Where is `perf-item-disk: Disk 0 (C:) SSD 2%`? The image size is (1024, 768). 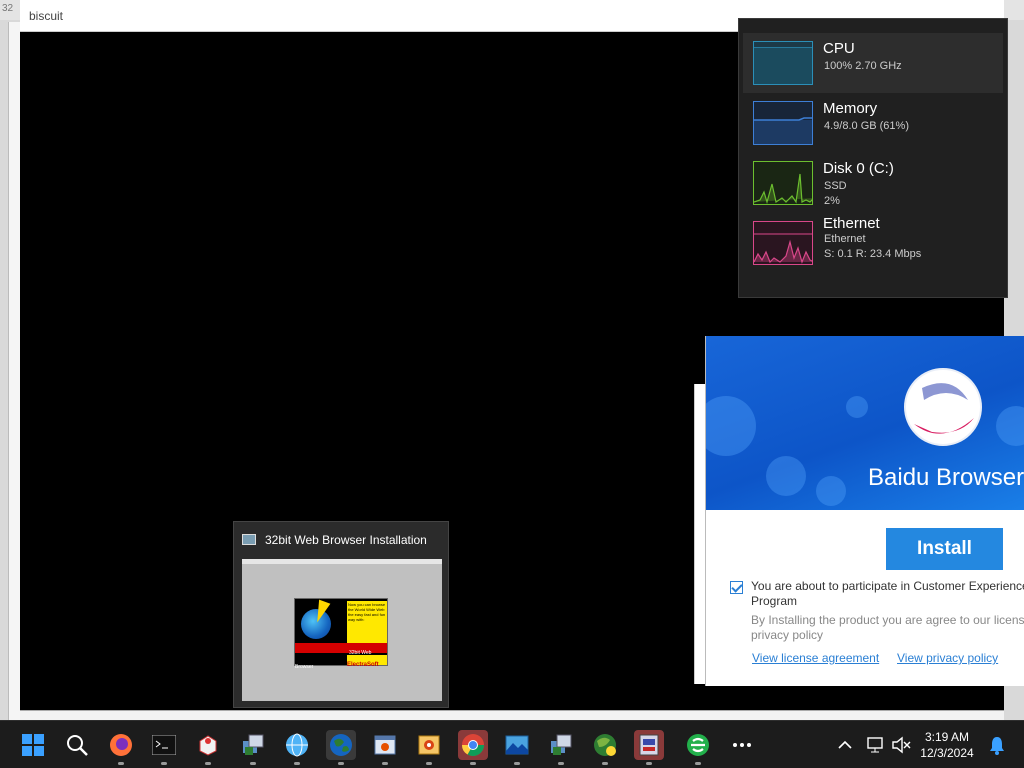
perf-item-disk: Disk 0 (C:) SSD 2% is located at coordinates (873, 183).